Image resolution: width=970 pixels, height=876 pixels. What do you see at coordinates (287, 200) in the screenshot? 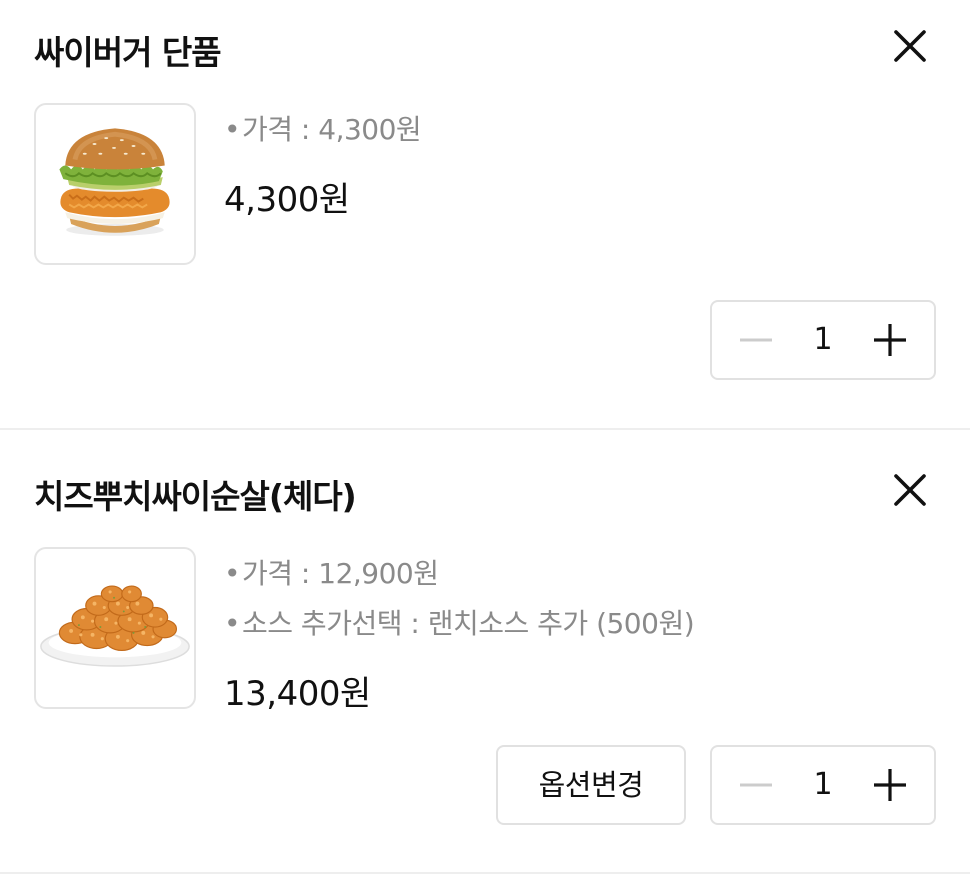
I see `item-total-price: 4,300원` at bounding box center [287, 200].